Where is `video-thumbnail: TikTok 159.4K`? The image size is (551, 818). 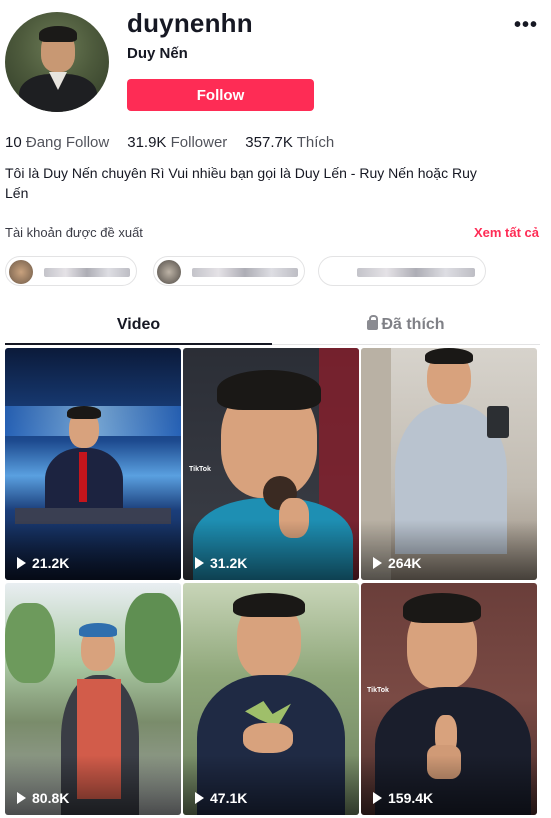
video-thumbnail: TikTok 159.4K is located at coordinates (449, 699).